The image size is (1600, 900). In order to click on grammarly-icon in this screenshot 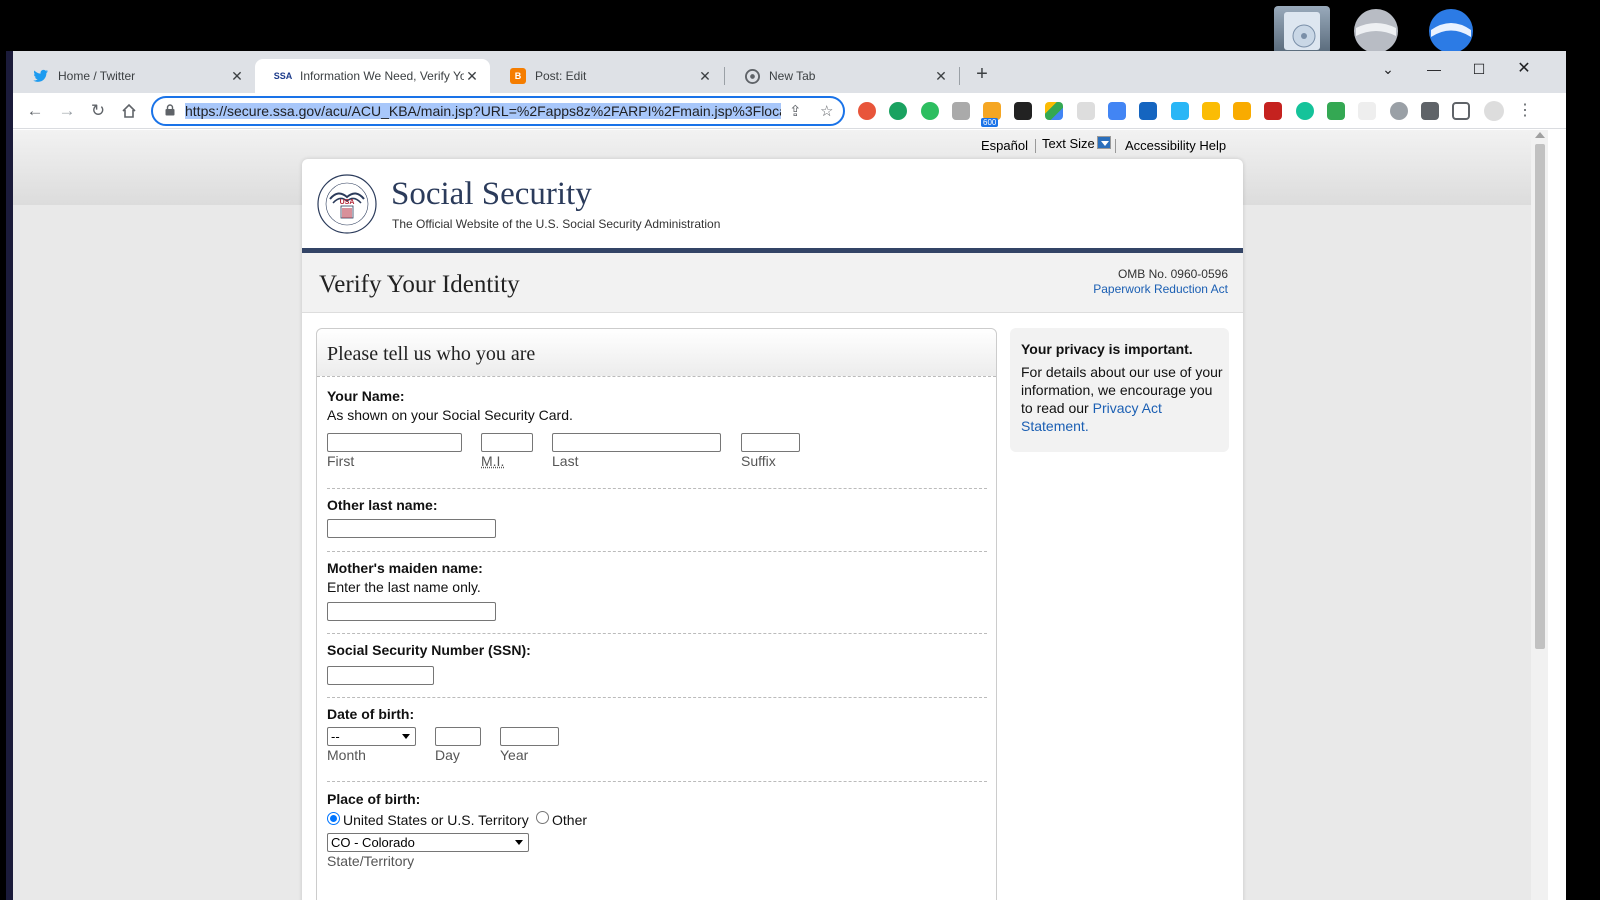, I will do `click(1305, 111)`.